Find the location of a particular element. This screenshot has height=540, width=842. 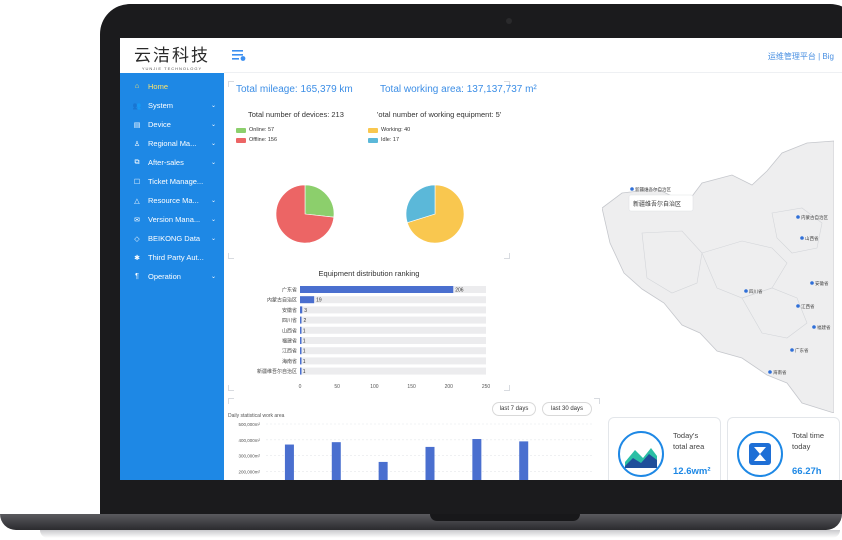

map-point-label: 福建省 is located at coordinates (824, 327).